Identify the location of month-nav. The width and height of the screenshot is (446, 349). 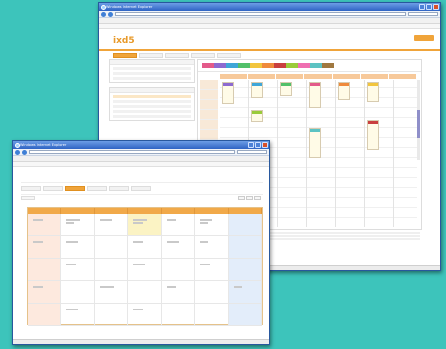
(28, 198).